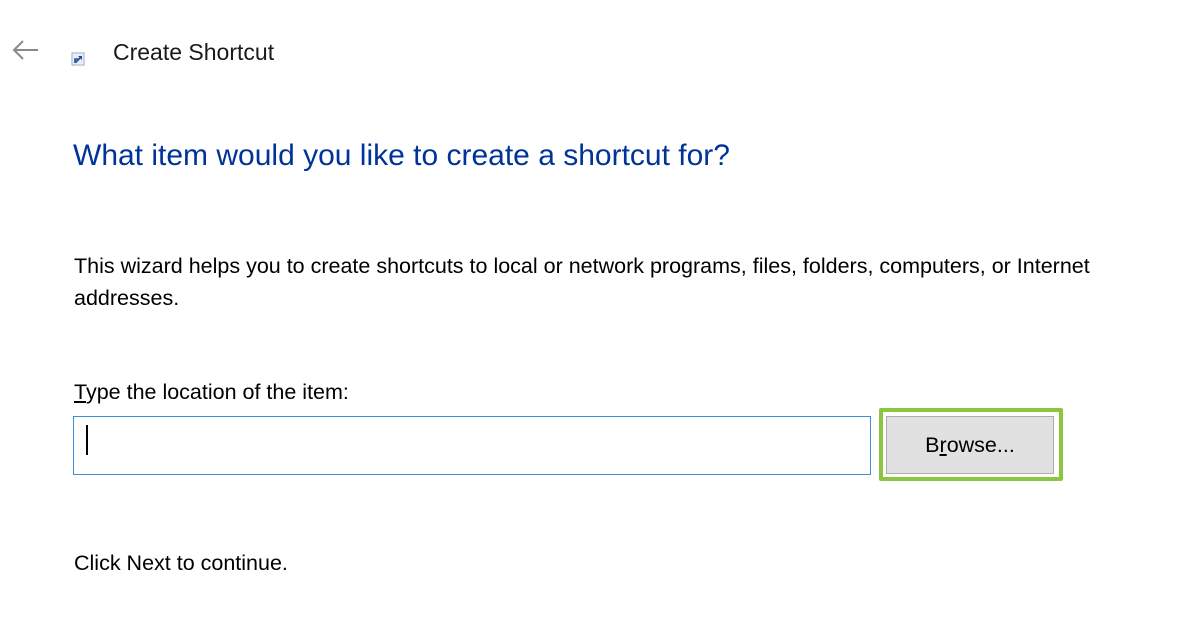 This screenshot has height=622, width=1200. Describe the element at coordinates (932, 444) in the screenshot. I see `browse-label-start: B` at that location.